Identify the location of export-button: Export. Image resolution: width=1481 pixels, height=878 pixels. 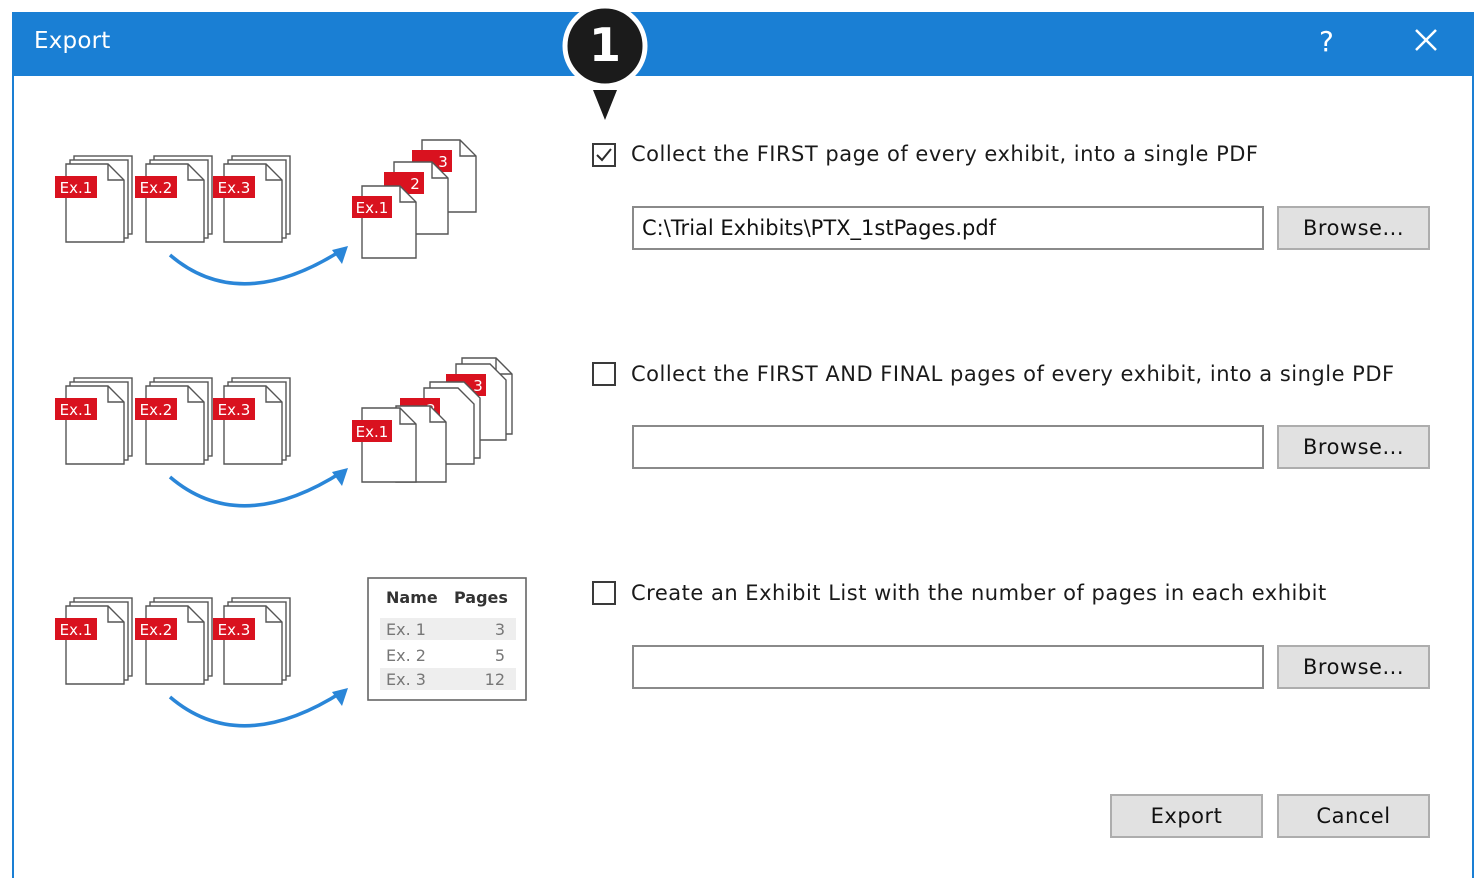
(1186, 816).